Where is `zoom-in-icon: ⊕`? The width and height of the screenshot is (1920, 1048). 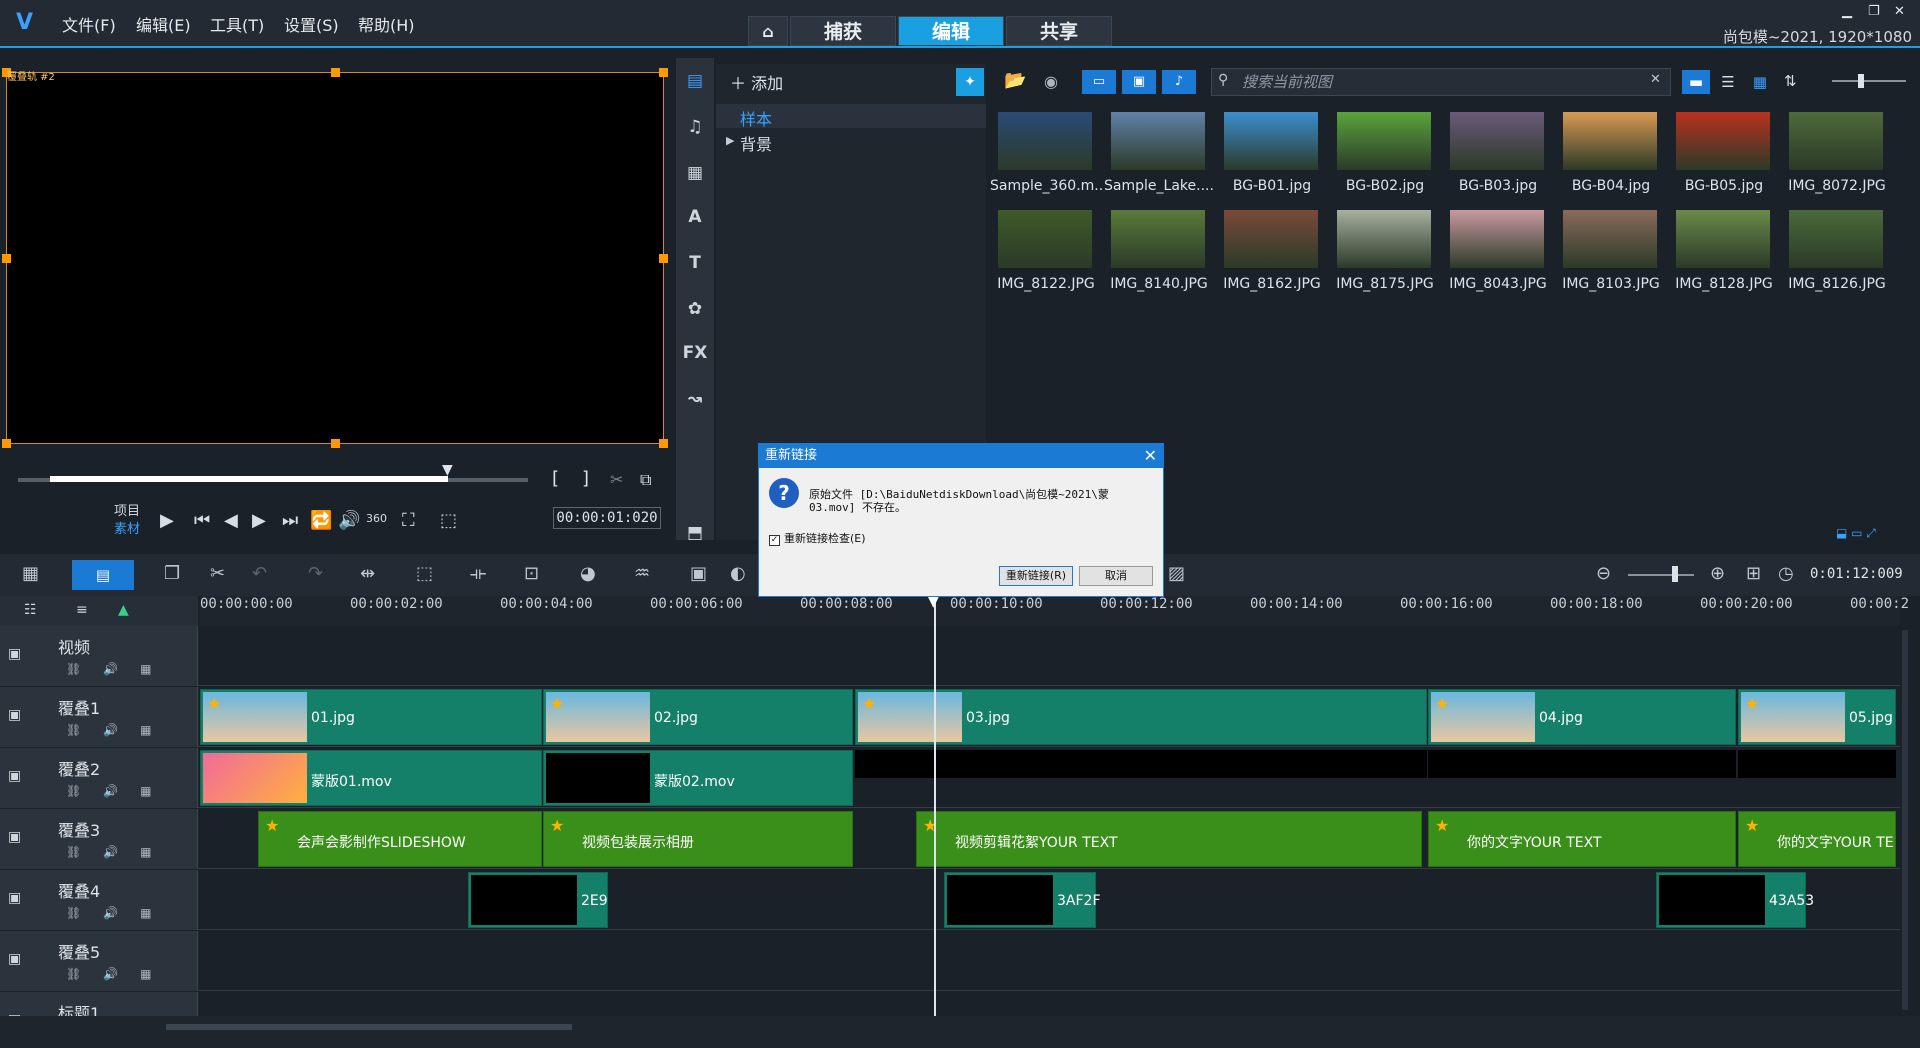 zoom-in-icon: ⊕ is located at coordinates (1717, 573).